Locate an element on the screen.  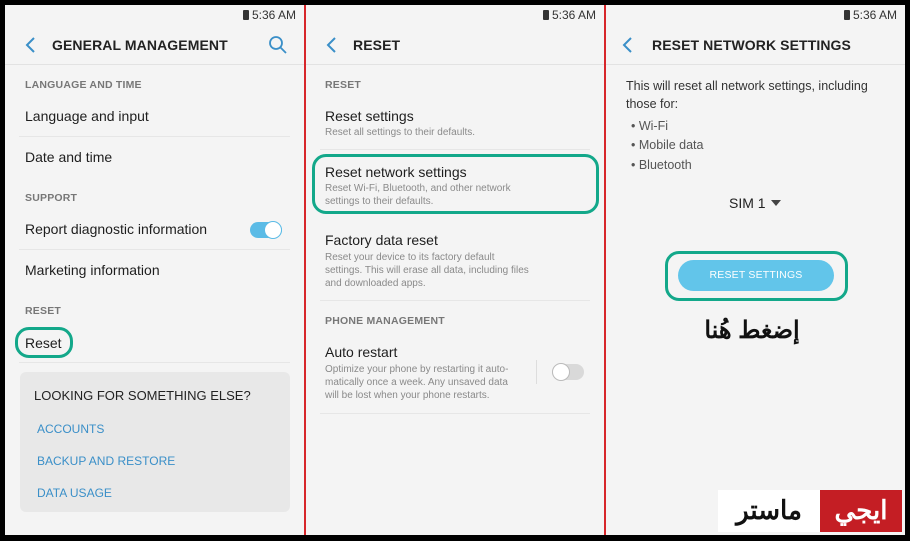
egy-master-logo: ماستر ايجي is located at coordinates (810, 511).